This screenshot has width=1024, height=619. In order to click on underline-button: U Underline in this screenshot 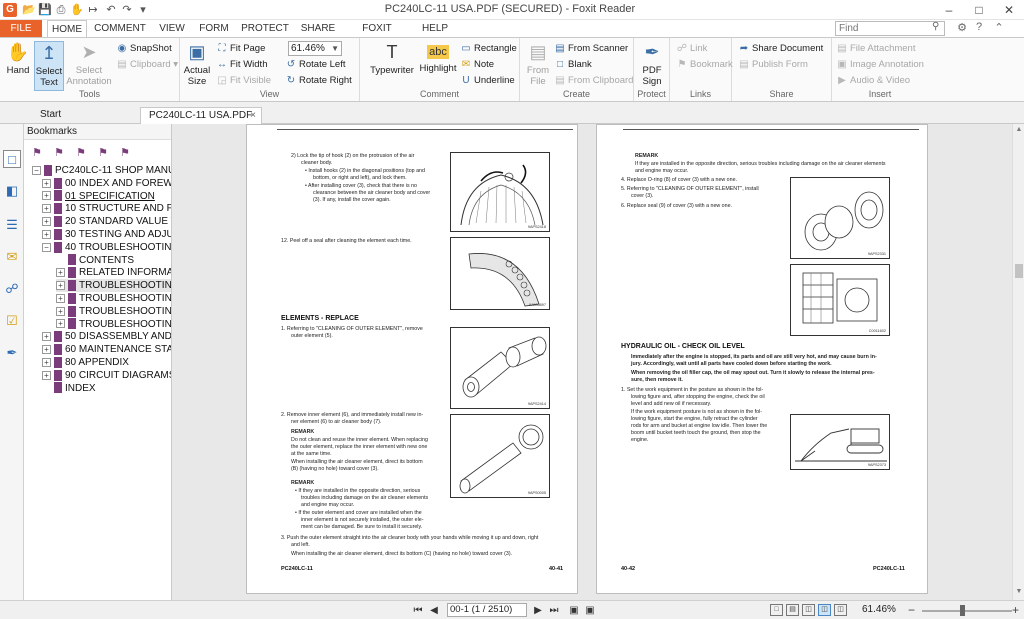, I will do `click(487, 81)`.